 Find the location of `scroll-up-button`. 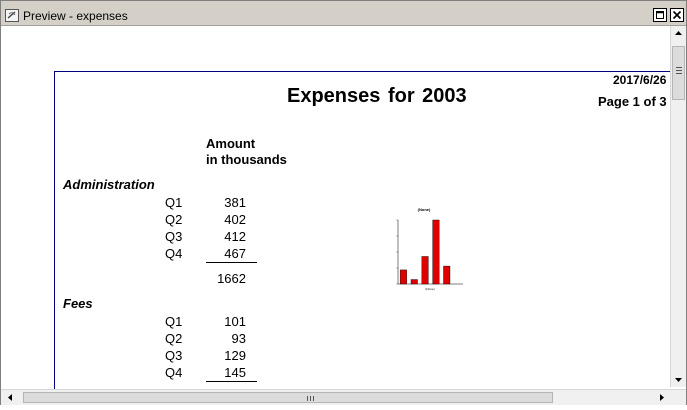

scroll-up-button is located at coordinates (678, 33).